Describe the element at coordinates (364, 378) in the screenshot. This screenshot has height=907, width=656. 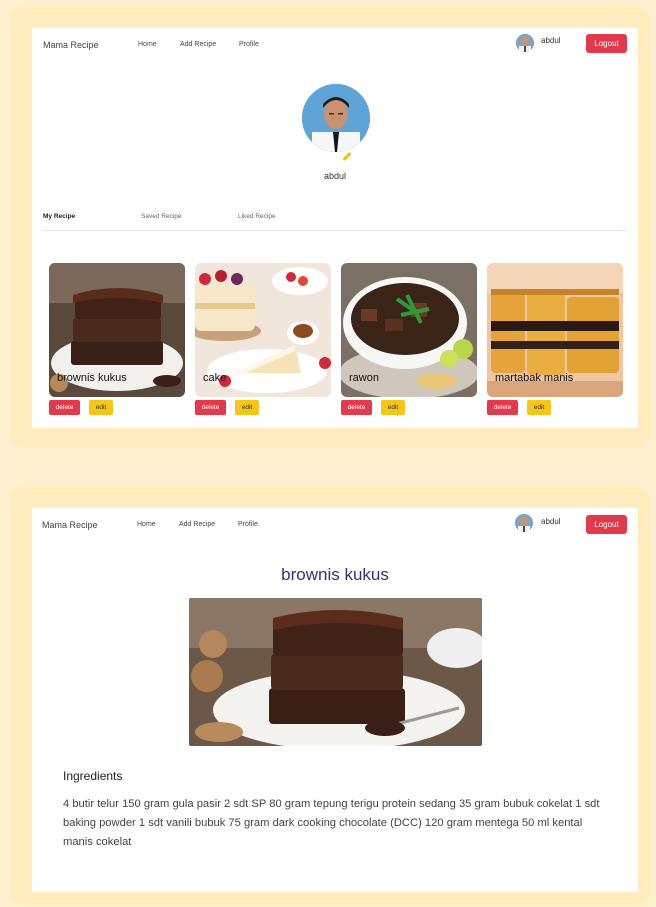
I see `recipe-card-title: rawon` at that location.